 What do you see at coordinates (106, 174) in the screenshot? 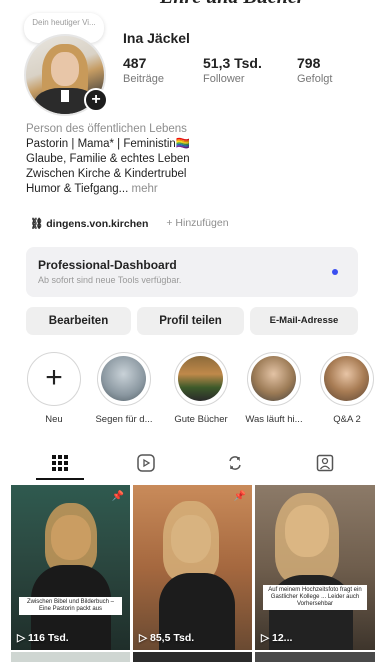
I see `bio-line: Zwischen Kirche & Kindertrubel` at bounding box center [106, 174].